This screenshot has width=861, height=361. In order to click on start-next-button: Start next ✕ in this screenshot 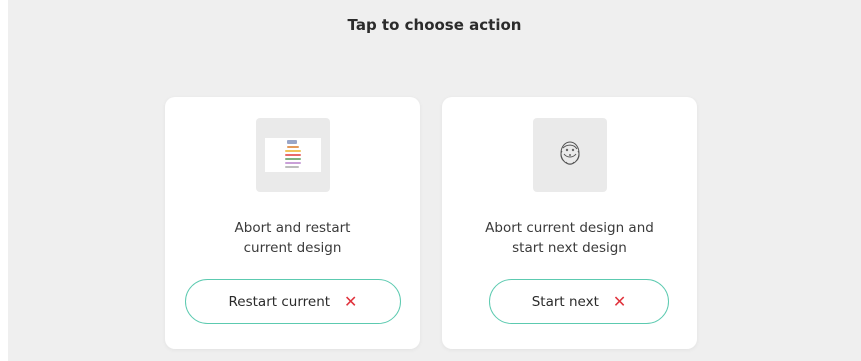, I will do `click(579, 301)`.